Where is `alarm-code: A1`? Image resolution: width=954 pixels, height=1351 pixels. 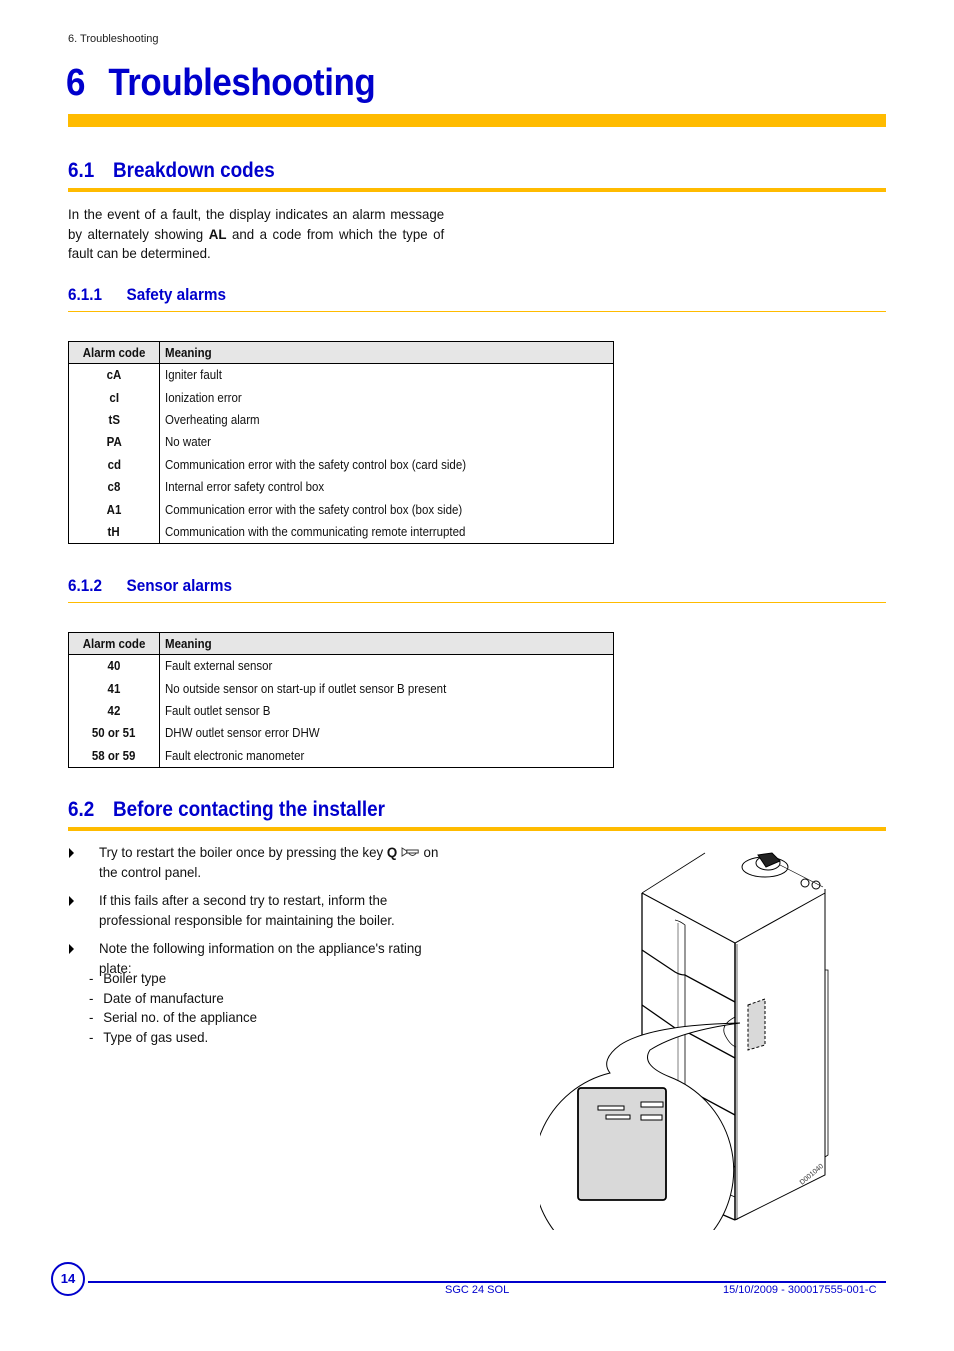
alarm-code: A1 is located at coordinates (114, 509).